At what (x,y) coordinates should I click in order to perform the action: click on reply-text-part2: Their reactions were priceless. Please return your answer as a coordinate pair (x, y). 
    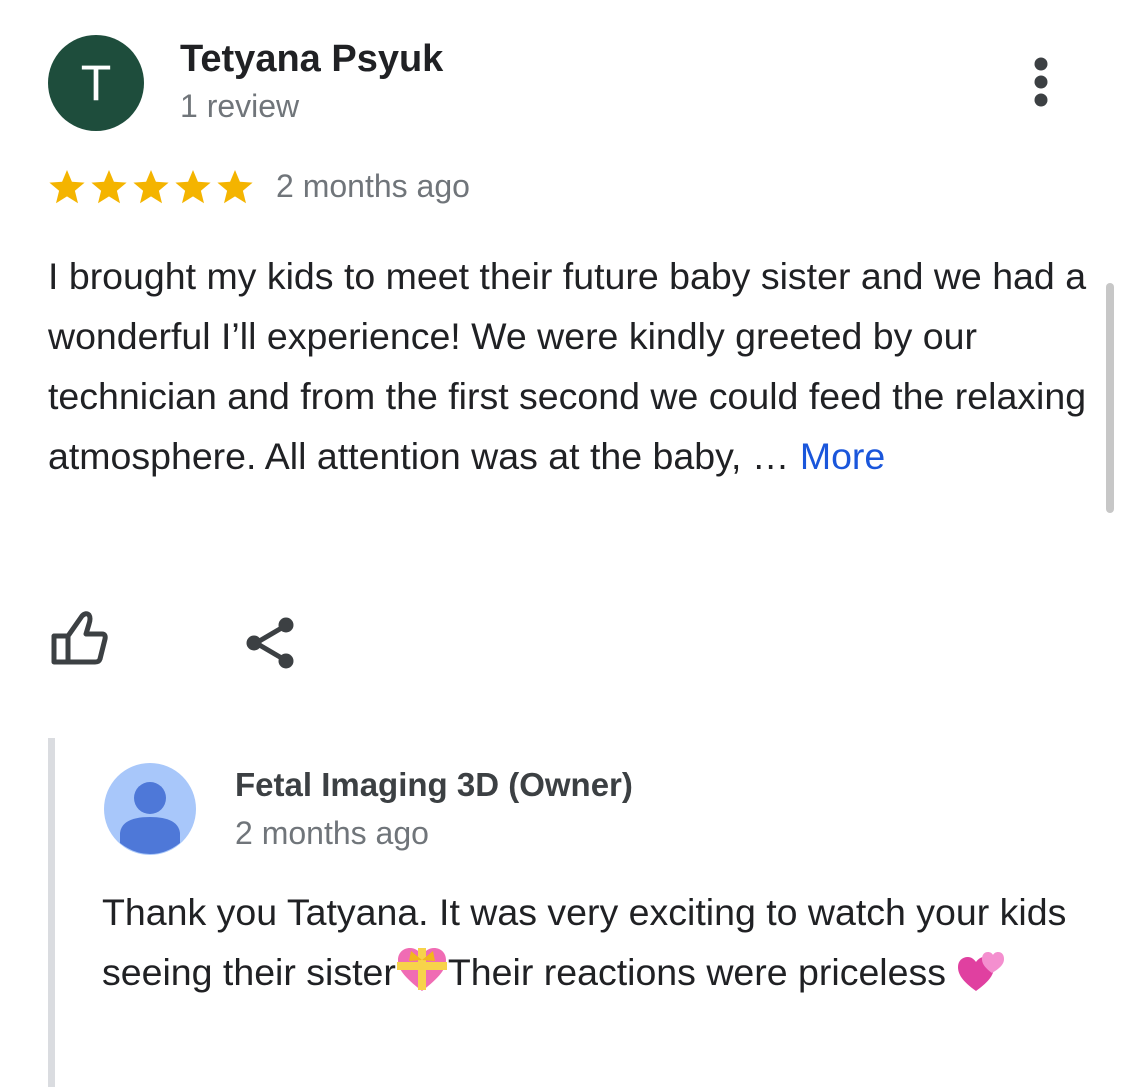
    Looking at the image, I should click on (702, 972).